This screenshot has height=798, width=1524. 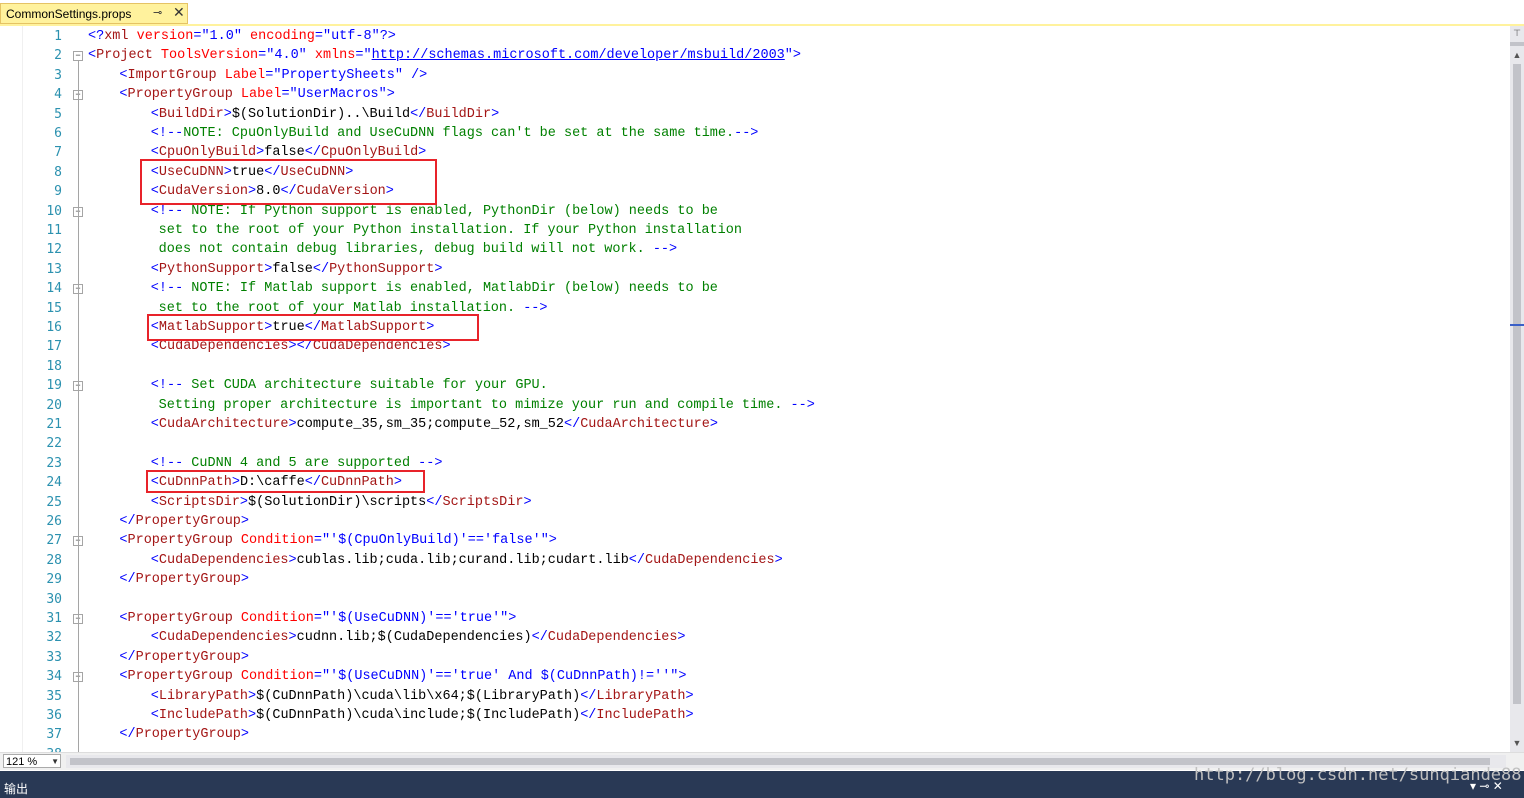 What do you see at coordinates (54, 211) in the screenshot?
I see `line-number: 10` at bounding box center [54, 211].